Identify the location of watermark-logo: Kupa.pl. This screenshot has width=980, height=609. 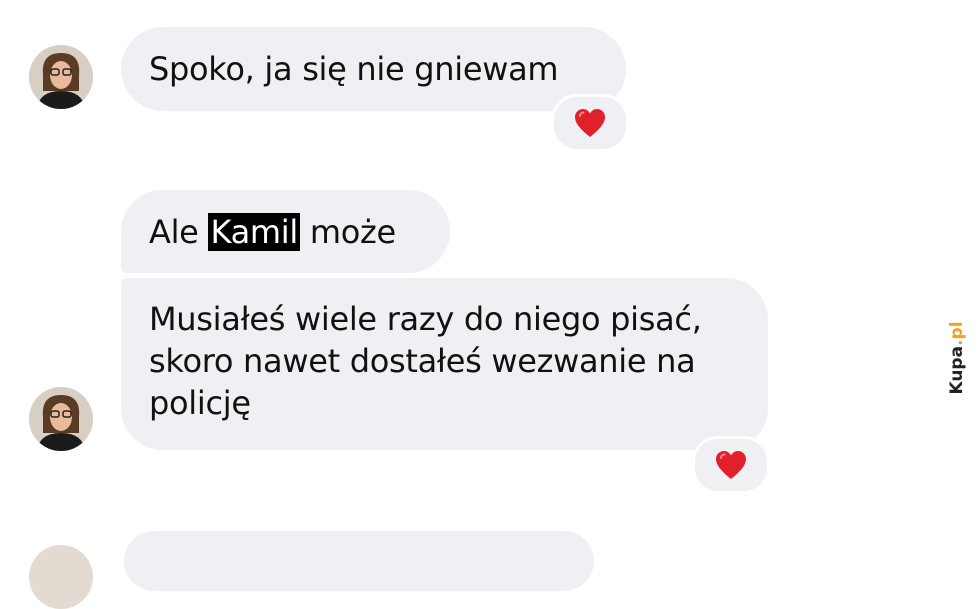
(957, 358).